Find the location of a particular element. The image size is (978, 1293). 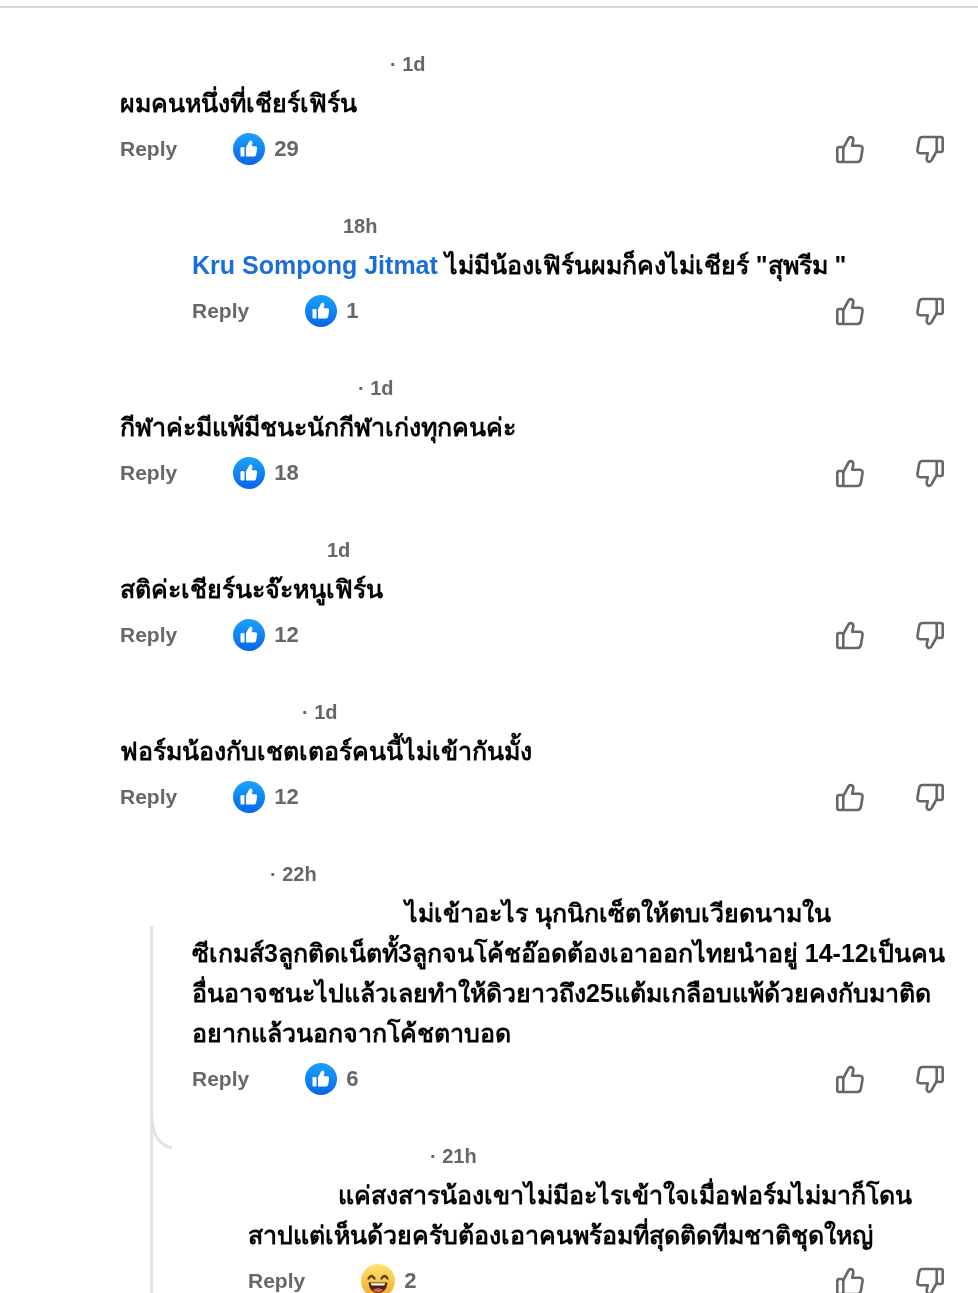

comment-time: · 21h is located at coordinates (453, 1156).